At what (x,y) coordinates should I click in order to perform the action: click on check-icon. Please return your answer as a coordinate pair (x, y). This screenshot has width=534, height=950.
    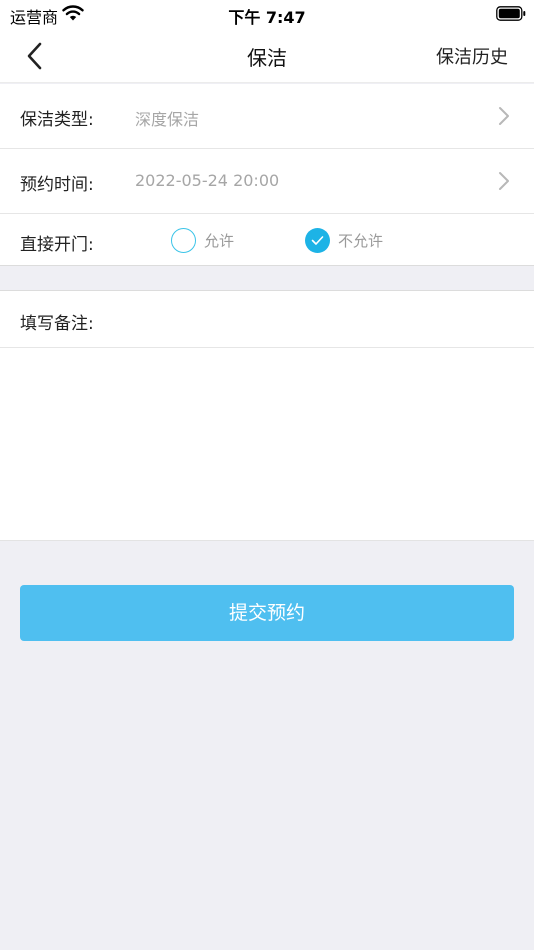
    Looking at the image, I should click on (317, 240).